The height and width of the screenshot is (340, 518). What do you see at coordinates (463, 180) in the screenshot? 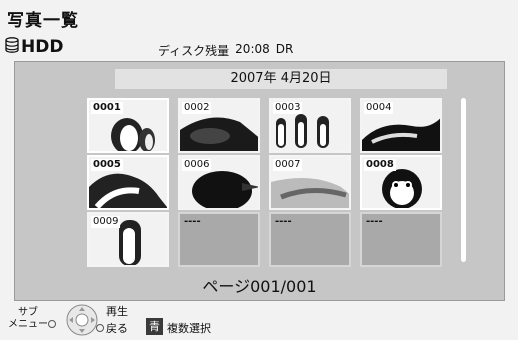
I see `scrollbar` at bounding box center [463, 180].